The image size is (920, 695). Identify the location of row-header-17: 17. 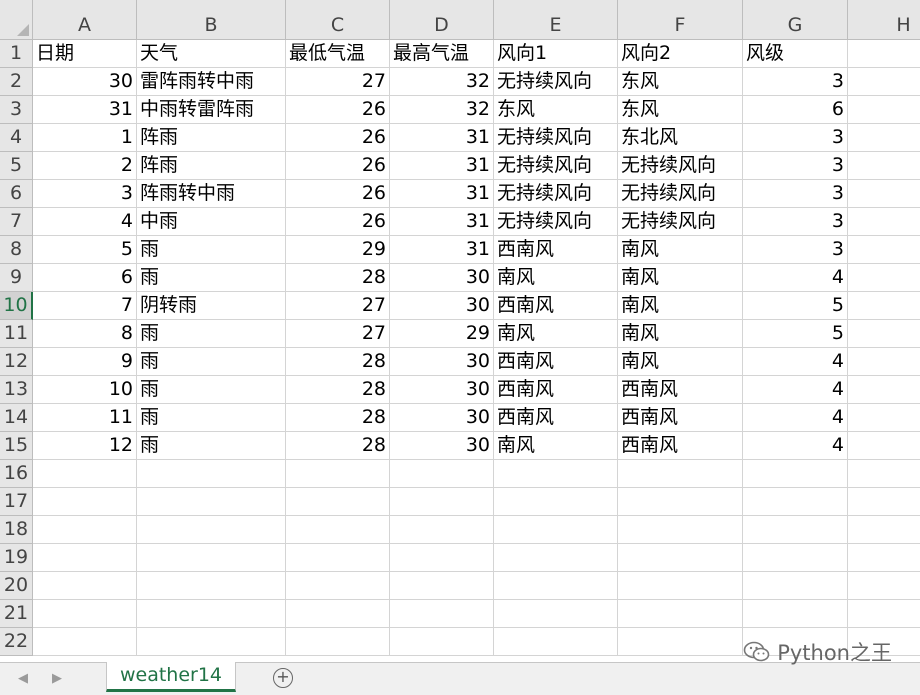
(16, 502).